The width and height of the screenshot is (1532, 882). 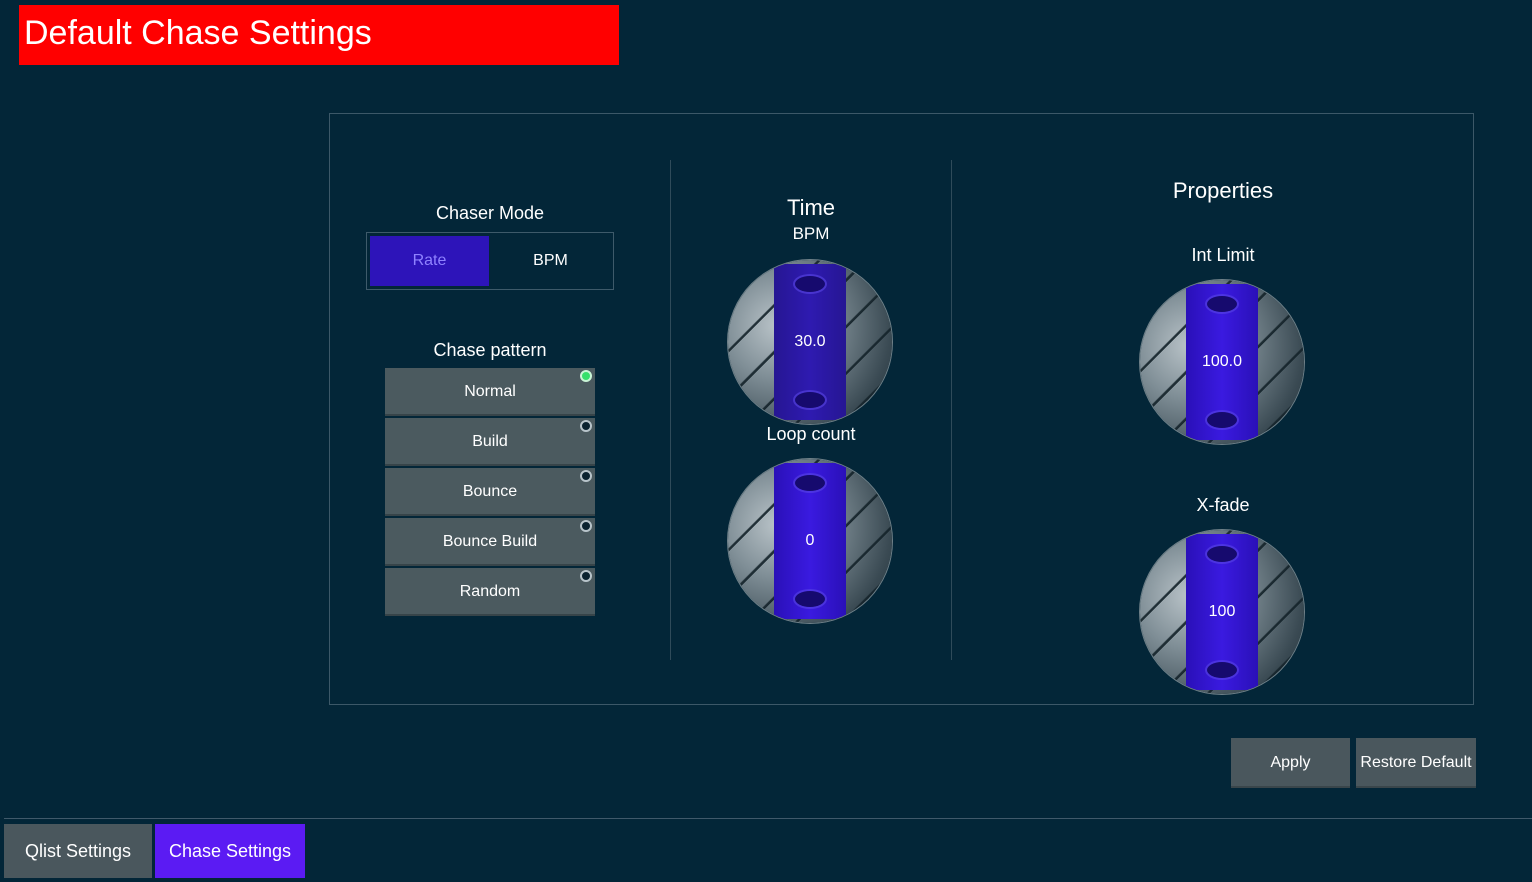 What do you see at coordinates (550, 261) in the screenshot?
I see `mode-bpm-button: BPM` at bounding box center [550, 261].